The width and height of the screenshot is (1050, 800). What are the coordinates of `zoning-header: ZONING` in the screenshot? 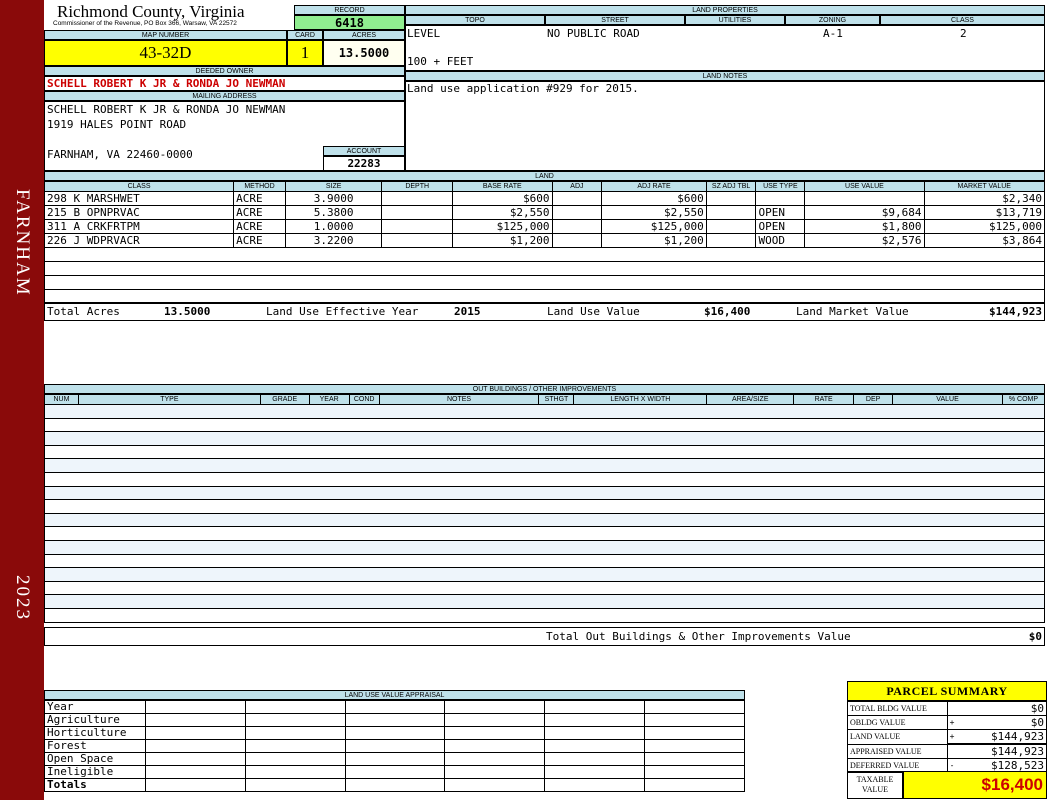 It's located at (832, 20).